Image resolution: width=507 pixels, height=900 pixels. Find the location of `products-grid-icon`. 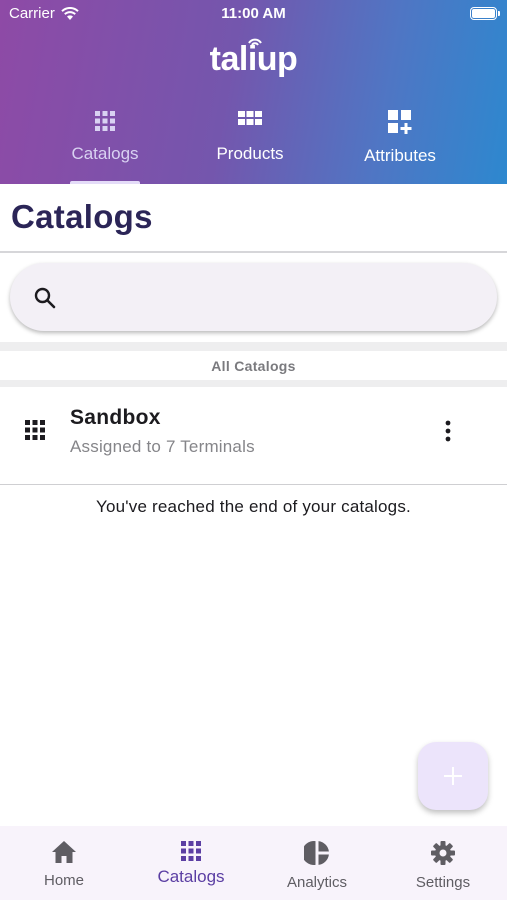

products-grid-icon is located at coordinates (250, 118).